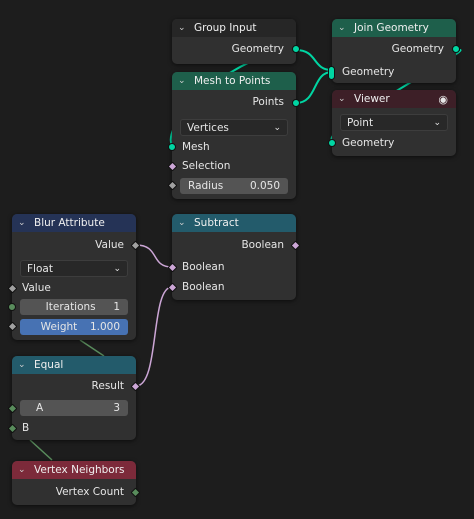  What do you see at coordinates (92, 348) in the screenshot?
I see `link-weight-to-equal` at bounding box center [92, 348].